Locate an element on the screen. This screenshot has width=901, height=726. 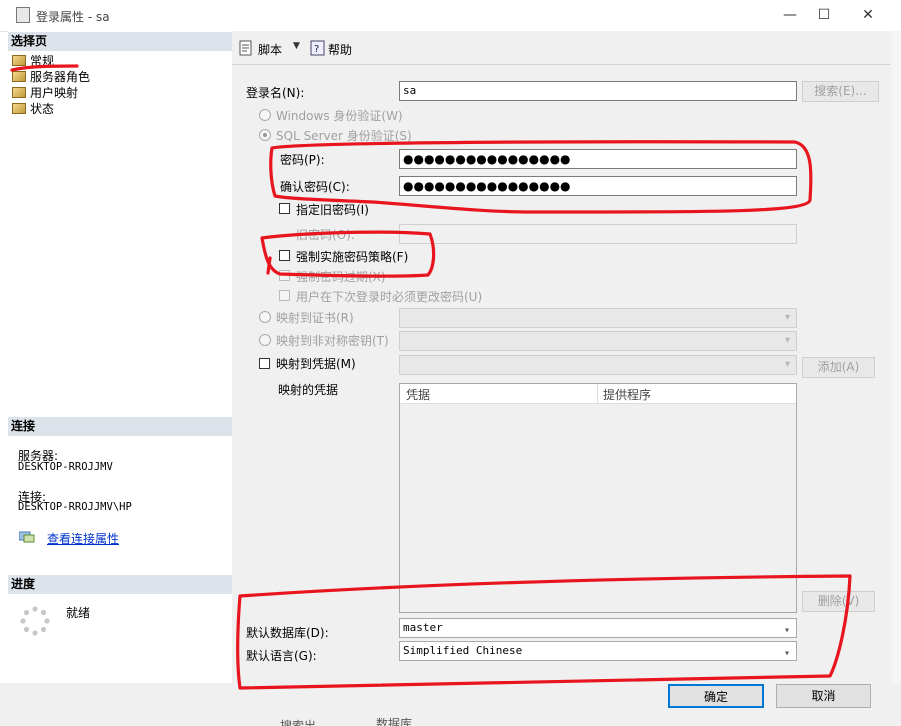
script-icon is located at coordinates (245, 48).